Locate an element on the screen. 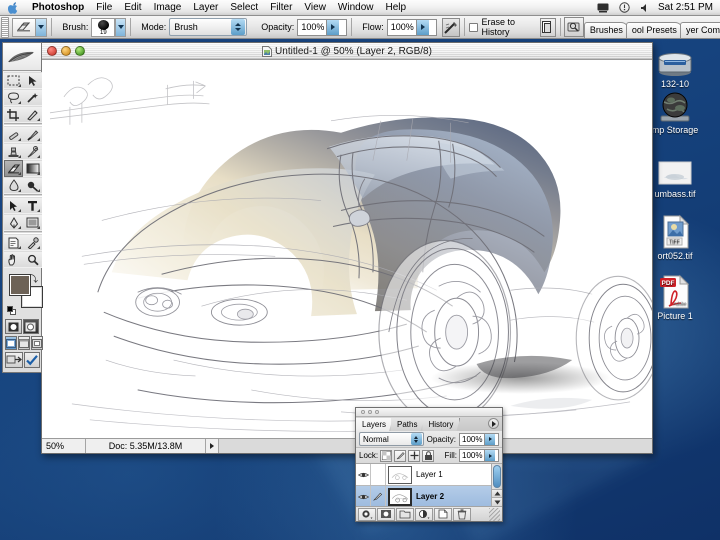  layer-link-toggle is located at coordinates (378, 474).